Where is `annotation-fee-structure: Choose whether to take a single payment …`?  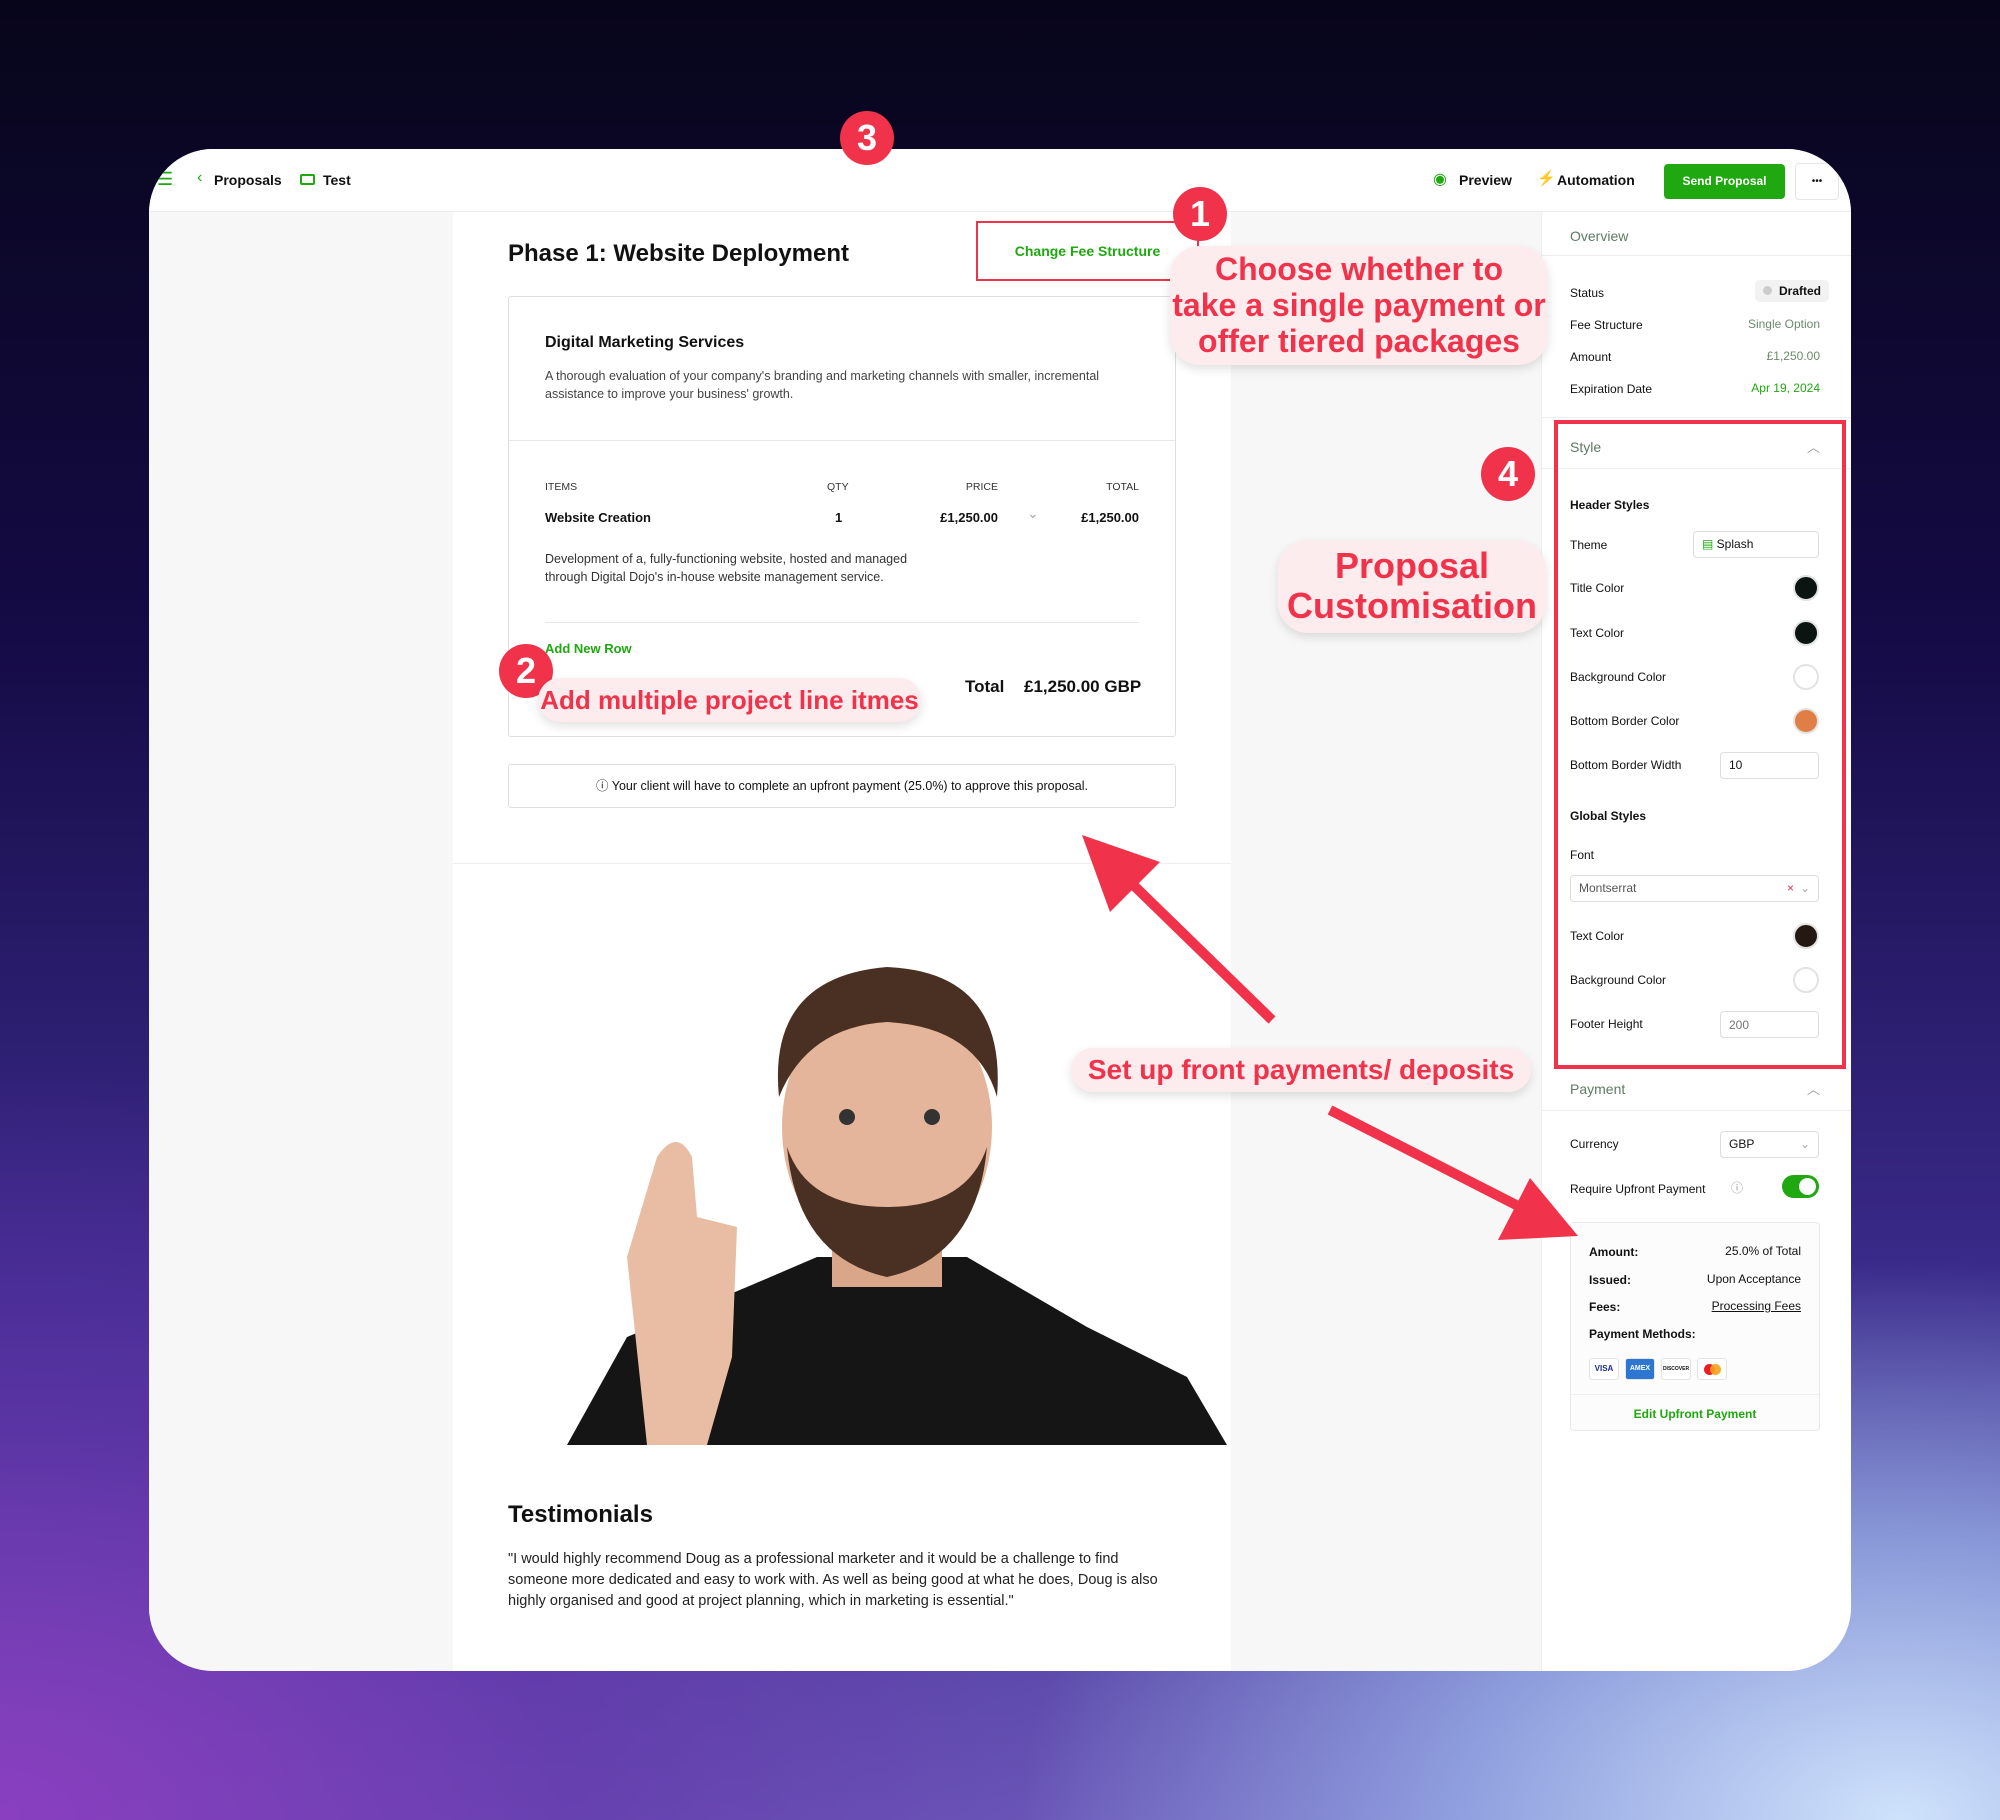
annotation-fee-structure: Choose whether to take a single payment … is located at coordinates (1359, 306).